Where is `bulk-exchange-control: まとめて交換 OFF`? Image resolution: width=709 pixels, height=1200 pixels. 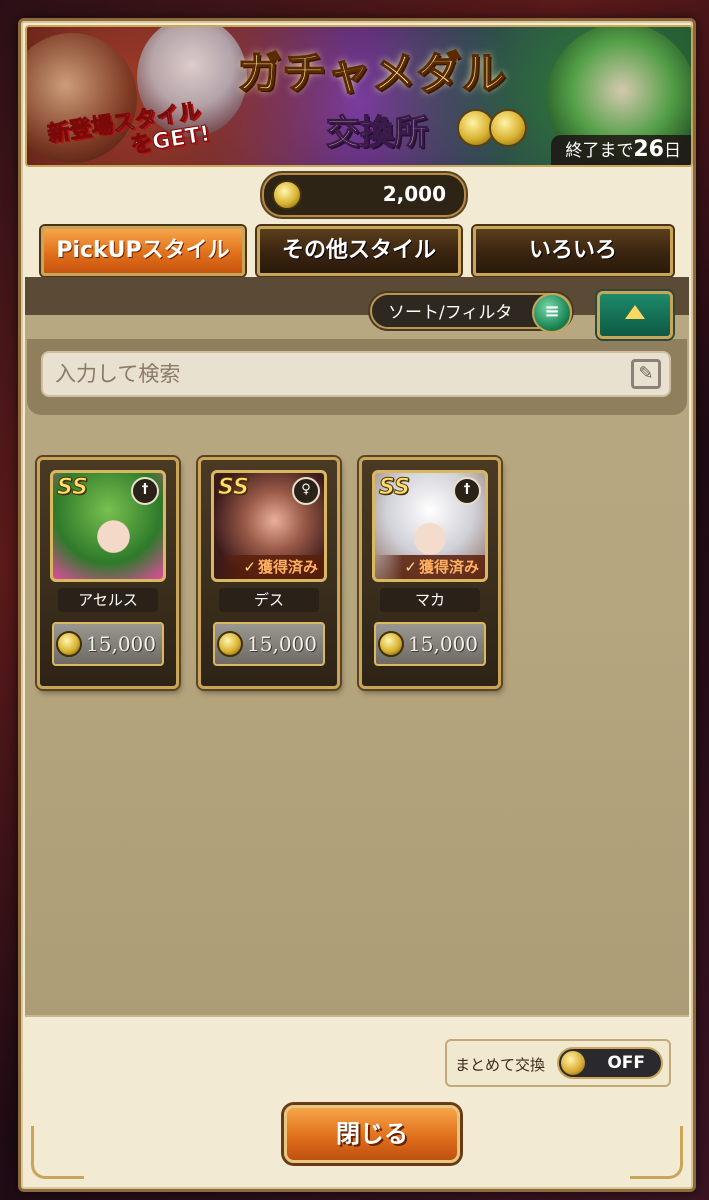 bulk-exchange-control: まとめて交換 OFF is located at coordinates (558, 1063).